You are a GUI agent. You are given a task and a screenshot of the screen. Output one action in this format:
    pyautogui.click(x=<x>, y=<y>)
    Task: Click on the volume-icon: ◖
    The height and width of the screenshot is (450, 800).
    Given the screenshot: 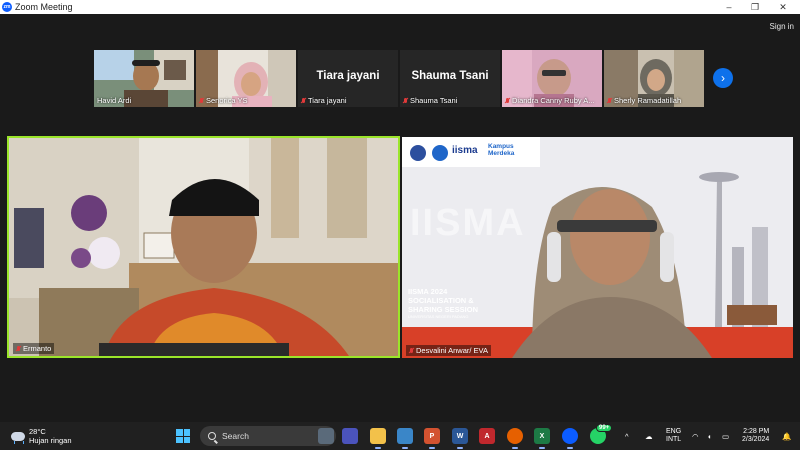 What is the action you would take?
    pyautogui.click(x=709, y=436)
    